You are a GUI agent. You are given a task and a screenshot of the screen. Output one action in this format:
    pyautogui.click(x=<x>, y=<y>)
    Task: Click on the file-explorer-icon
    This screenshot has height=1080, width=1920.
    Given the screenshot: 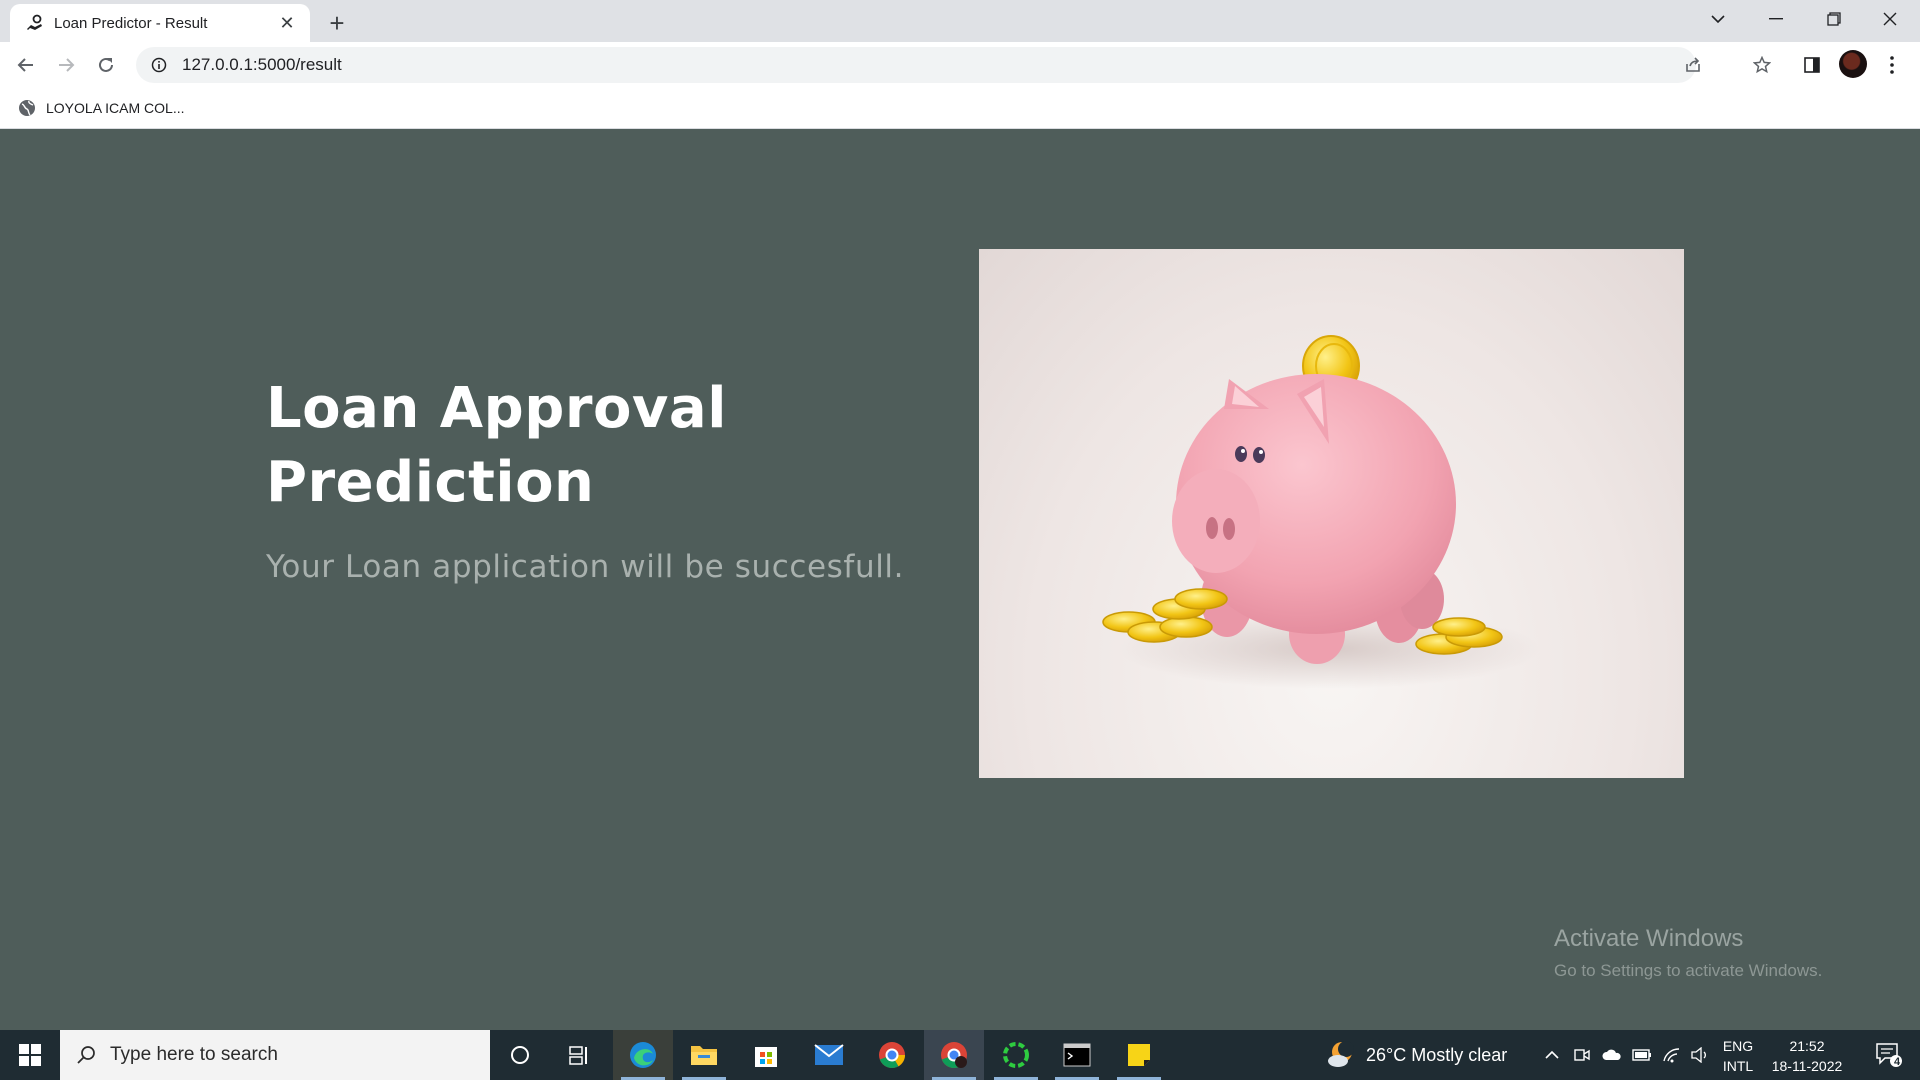 What is the action you would take?
    pyautogui.click(x=704, y=1055)
    